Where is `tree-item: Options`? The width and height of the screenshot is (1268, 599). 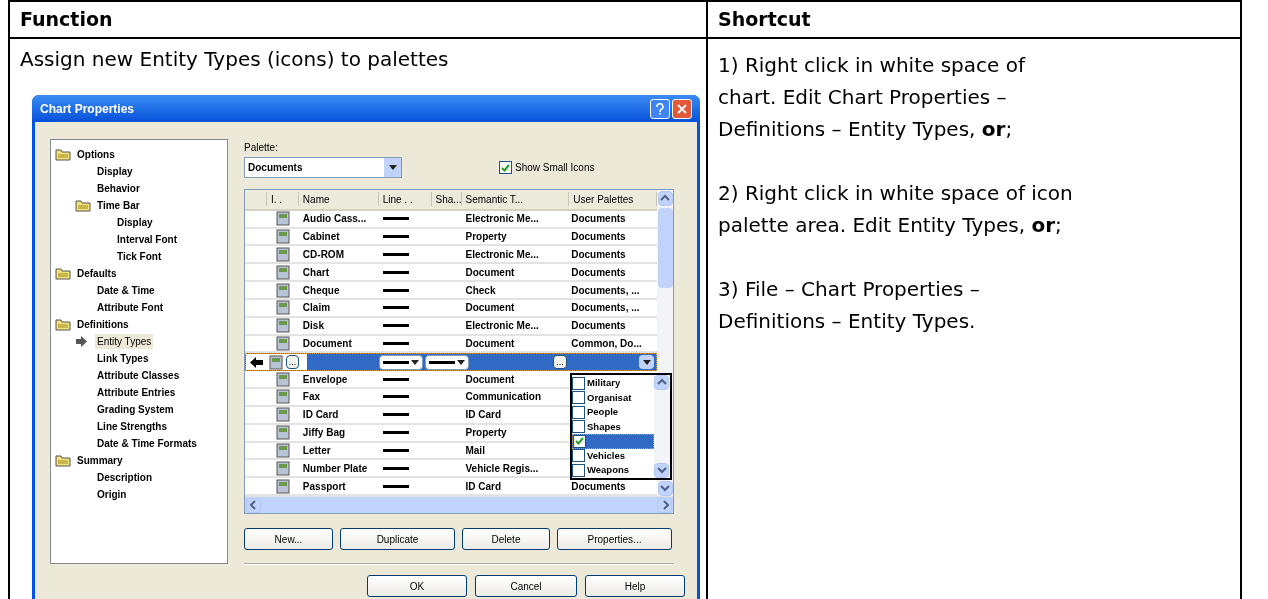
tree-item: Options is located at coordinates (96, 154).